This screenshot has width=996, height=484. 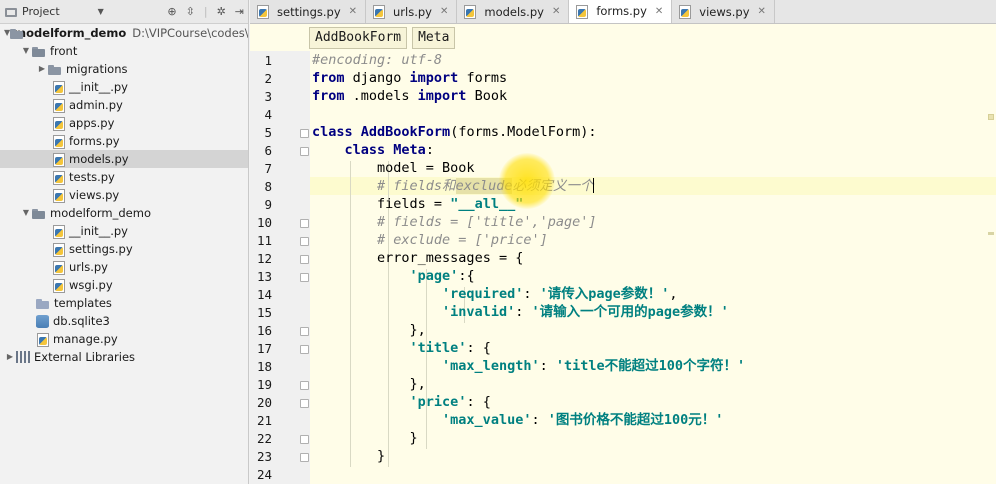 I want to click on tree-item-db: db.sqlite3, so click(x=124, y=321).